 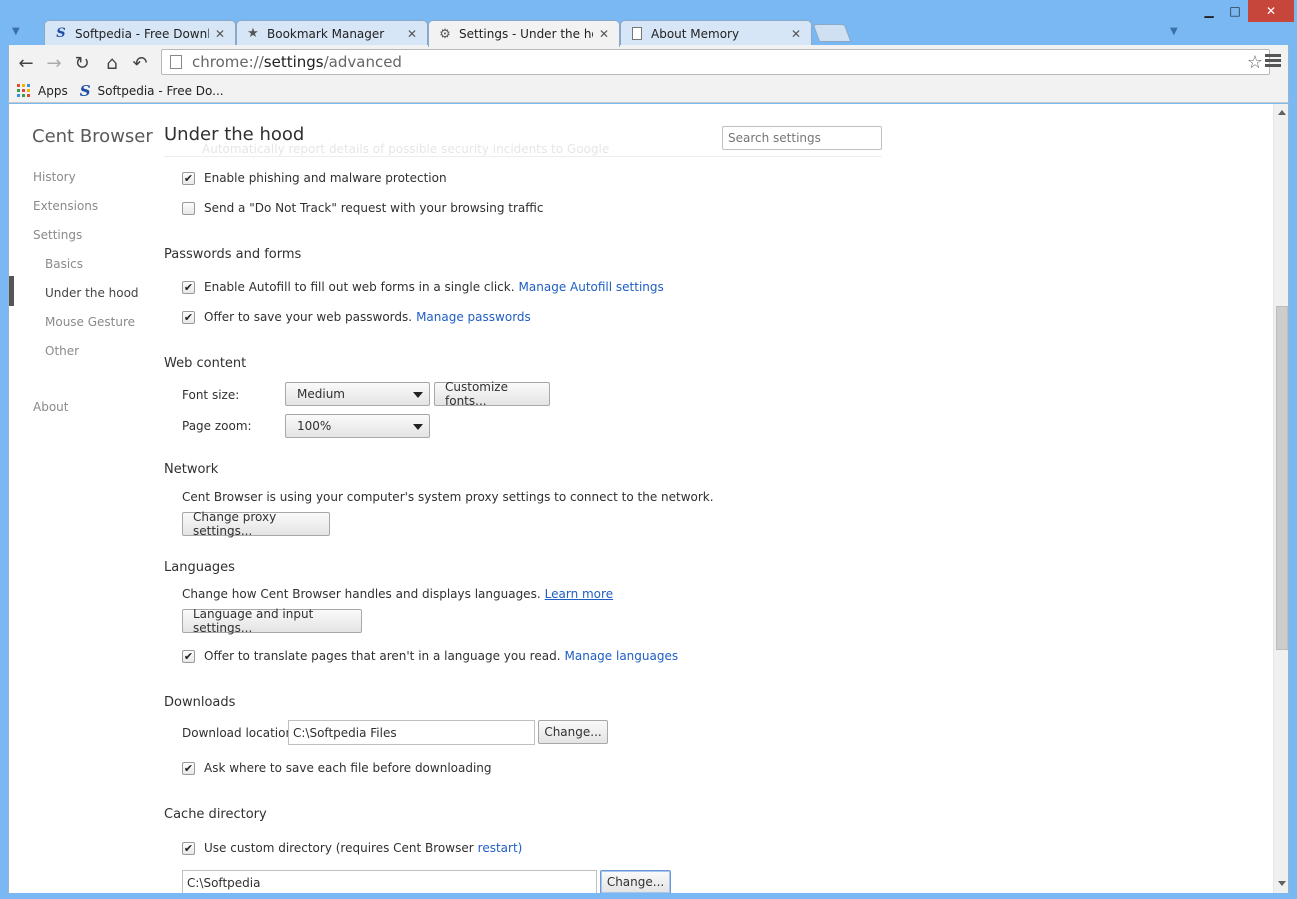 What do you see at coordinates (253, 33) in the screenshot?
I see `star-icon: ★` at bounding box center [253, 33].